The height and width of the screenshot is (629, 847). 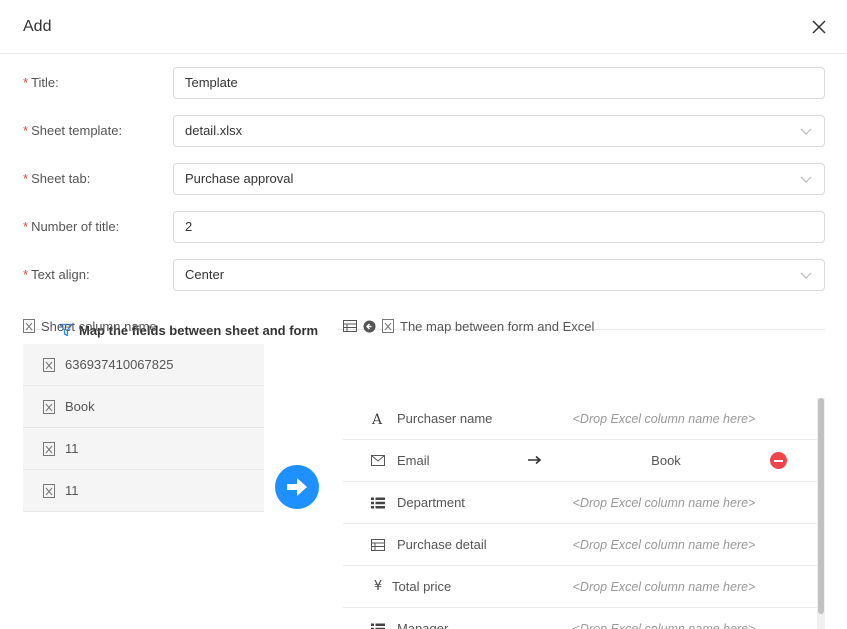 What do you see at coordinates (57, 178) in the screenshot?
I see `sheet-tab-label: * Sheet tab:` at bounding box center [57, 178].